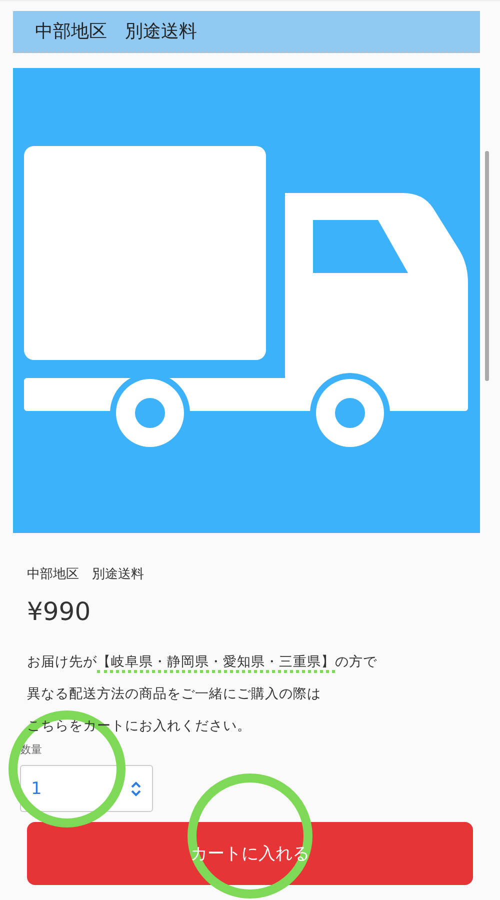  I want to click on header-title: 中部地区 別途送料, so click(116, 31).